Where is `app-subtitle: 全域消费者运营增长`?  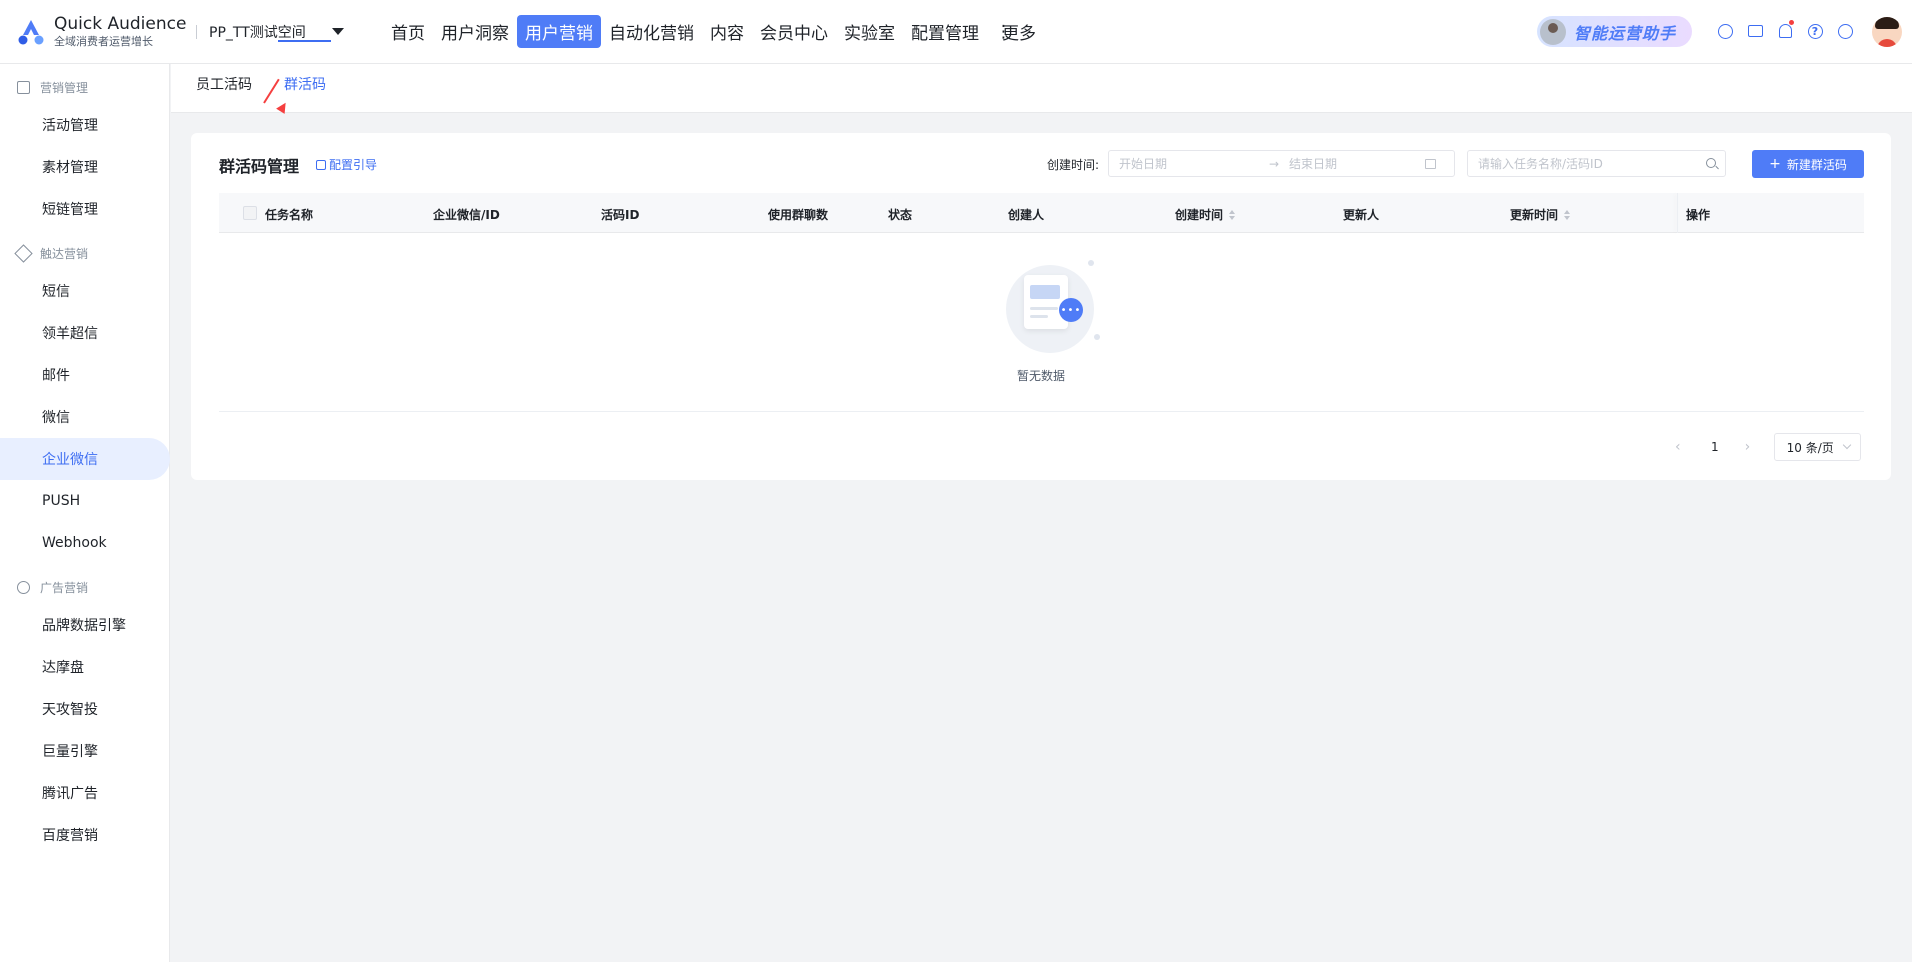 app-subtitle: 全域消费者运营增长 is located at coordinates (103, 41).